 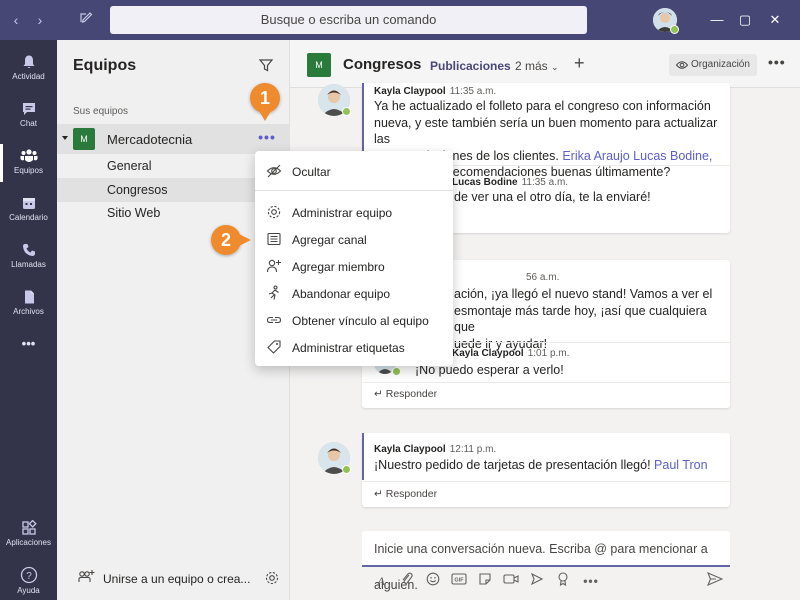 I want to click on menu-item-leave-team: Abandonar equipo, so click(x=354, y=293).